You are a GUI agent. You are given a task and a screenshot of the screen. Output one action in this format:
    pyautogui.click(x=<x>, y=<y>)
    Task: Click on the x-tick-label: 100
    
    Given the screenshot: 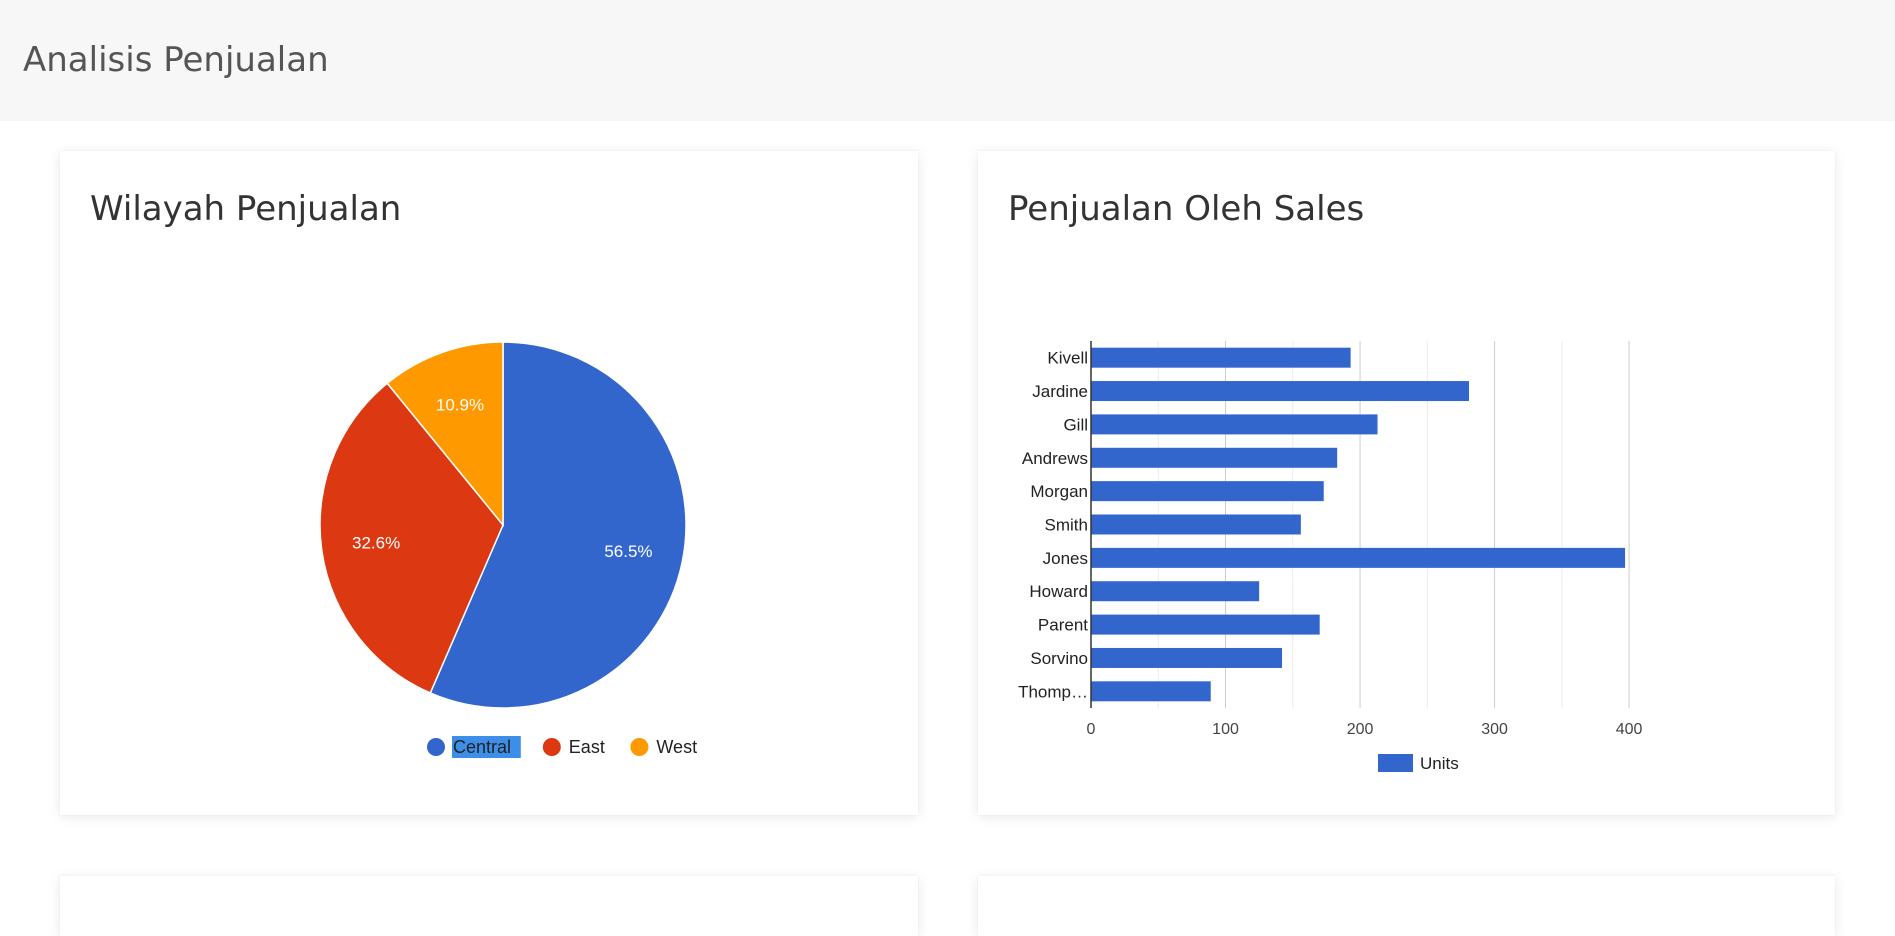 What is the action you would take?
    pyautogui.click(x=1225, y=729)
    